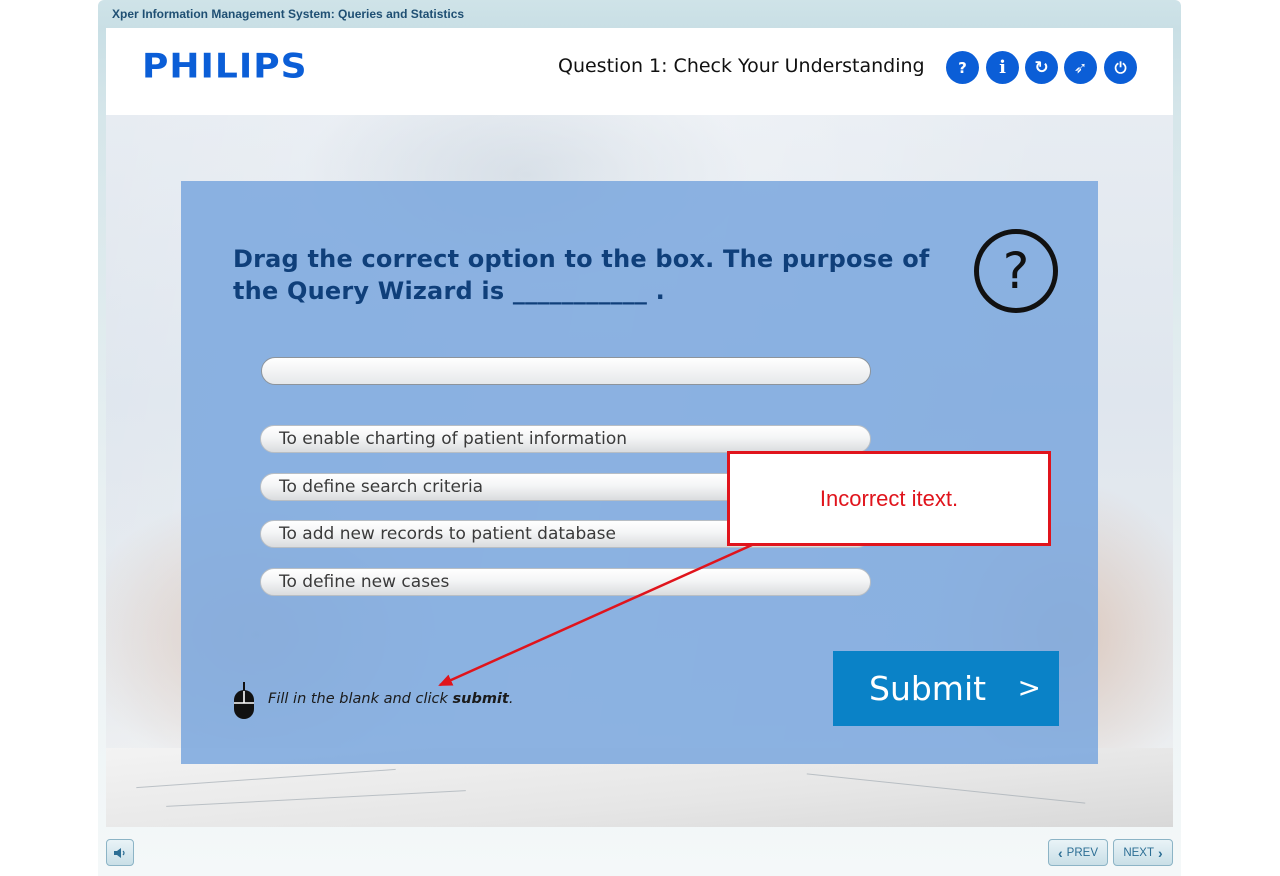  I want to click on instruction-text: Fill in the blank and click submit., so click(390, 699).